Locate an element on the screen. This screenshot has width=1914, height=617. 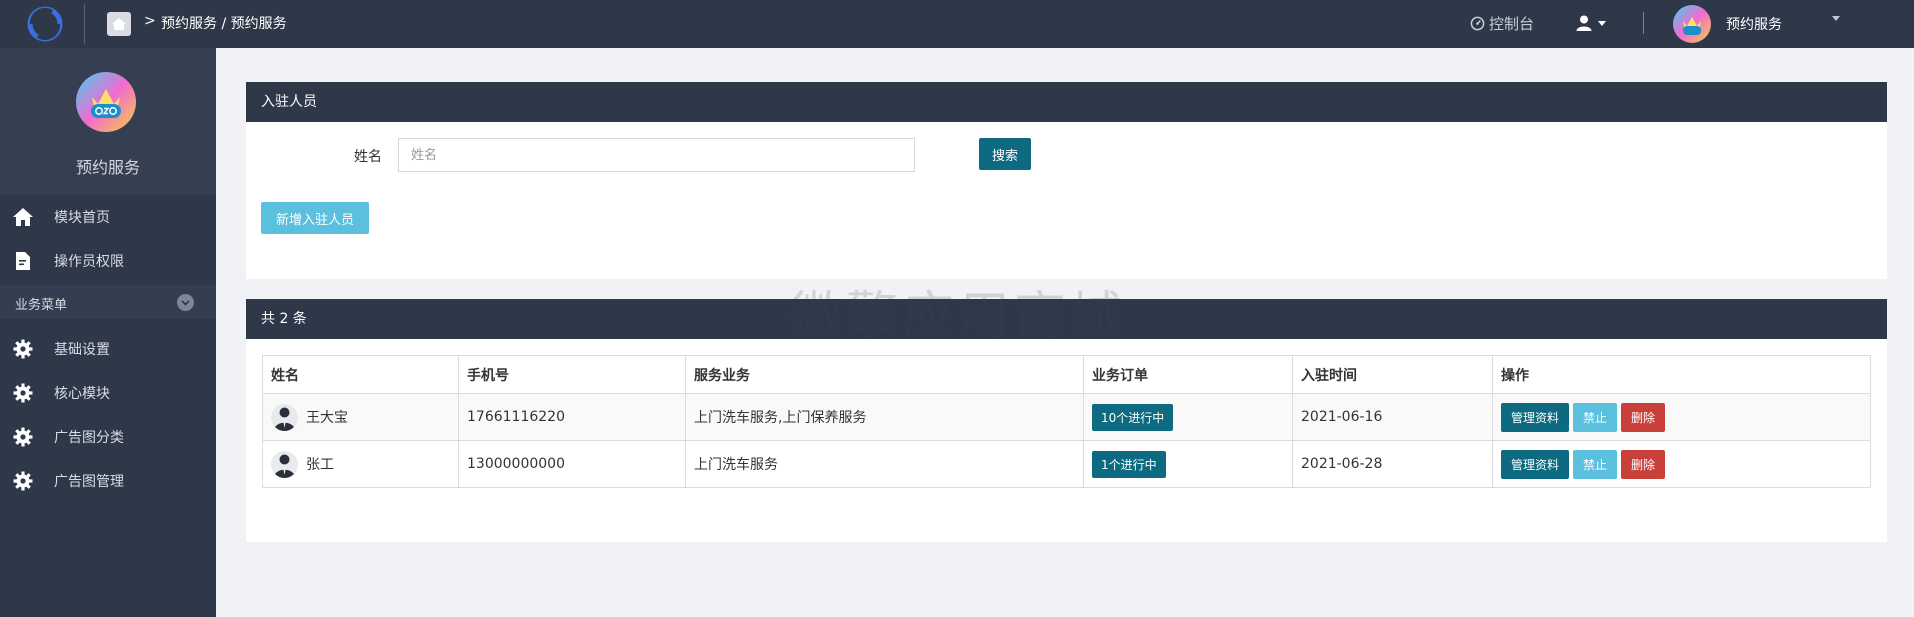
sidebar-item-label: 基础设置 is located at coordinates (82, 350).